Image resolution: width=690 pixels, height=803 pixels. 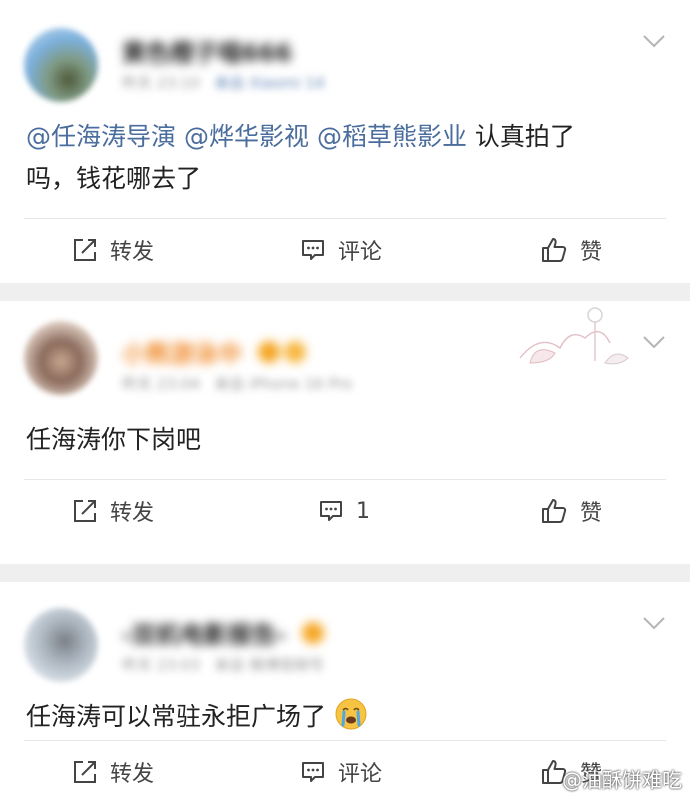 What do you see at coordinates (161, 665) in the screenshot?
I see `post-time: 昨天 23:03` at bounding box center [161, 665].